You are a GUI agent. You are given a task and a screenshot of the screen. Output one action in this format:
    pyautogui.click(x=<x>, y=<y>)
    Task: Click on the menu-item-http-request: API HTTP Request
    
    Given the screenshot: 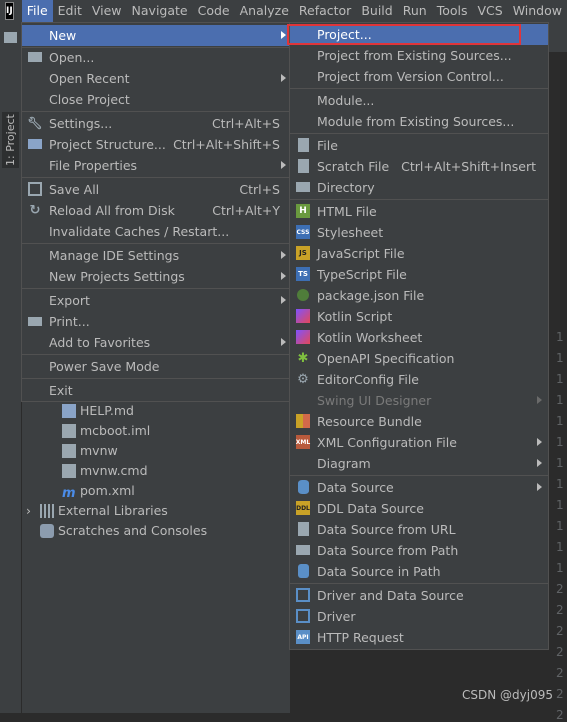 What is the action you would take?
    pyautogui.click(x=419, y=637)
    